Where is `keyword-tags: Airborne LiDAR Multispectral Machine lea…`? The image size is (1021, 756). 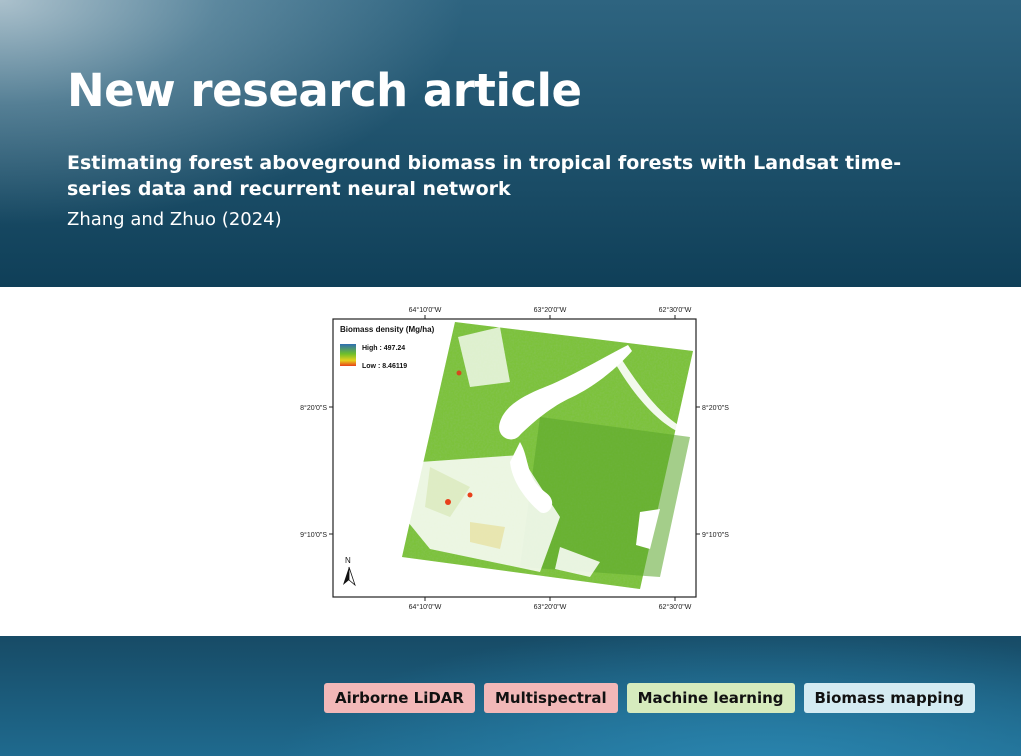 keyword-tags: Airborne LiDAR Multispectral Machine lea… is located at coordinates (649, 698).